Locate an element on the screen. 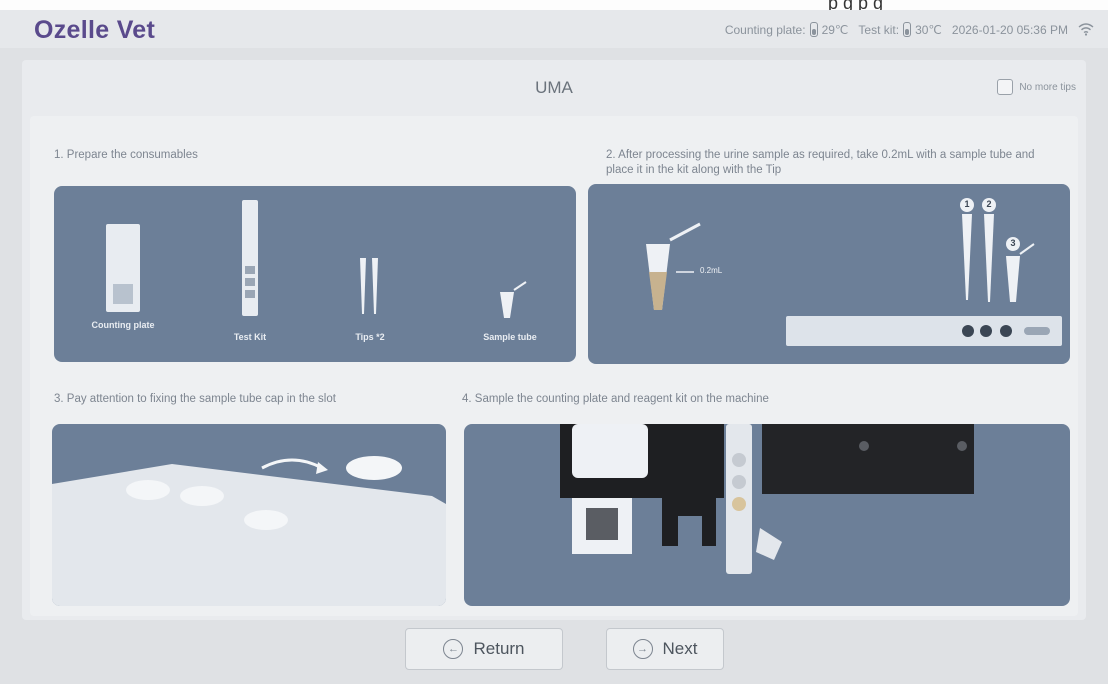  wifi-icon is located at coordinates (1086, 29).